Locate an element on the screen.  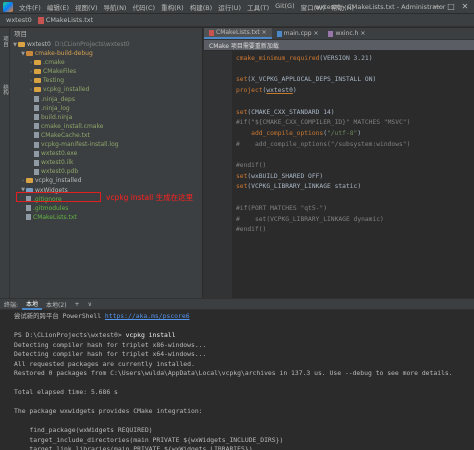
tree-item-label: build.ninja is located at coordinates (57, 117).